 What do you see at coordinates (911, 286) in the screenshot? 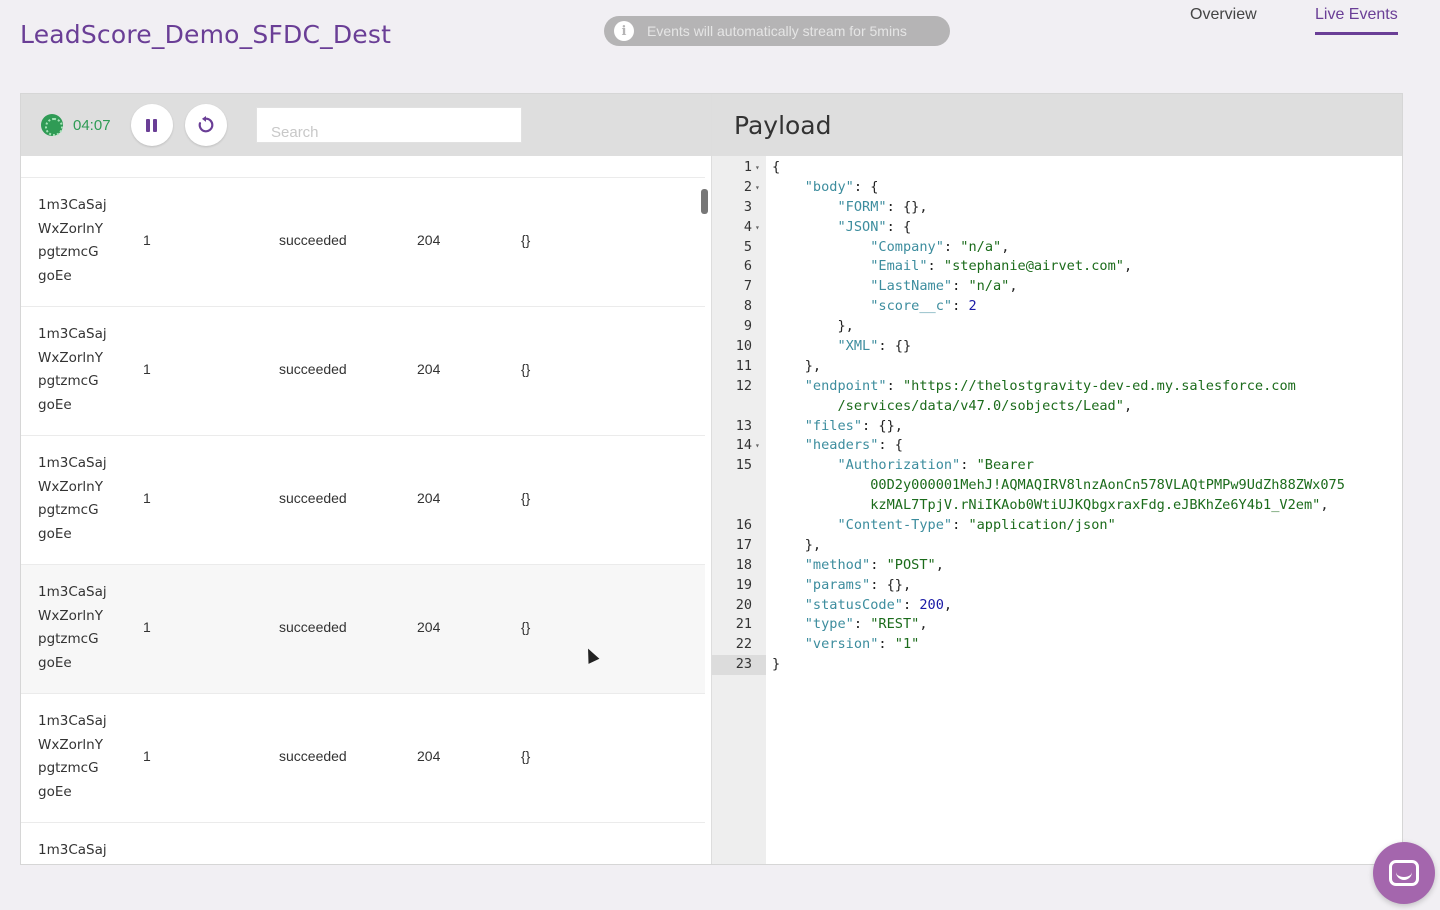
I see `code-token: "LastName"` at bounding box center [911, 286].